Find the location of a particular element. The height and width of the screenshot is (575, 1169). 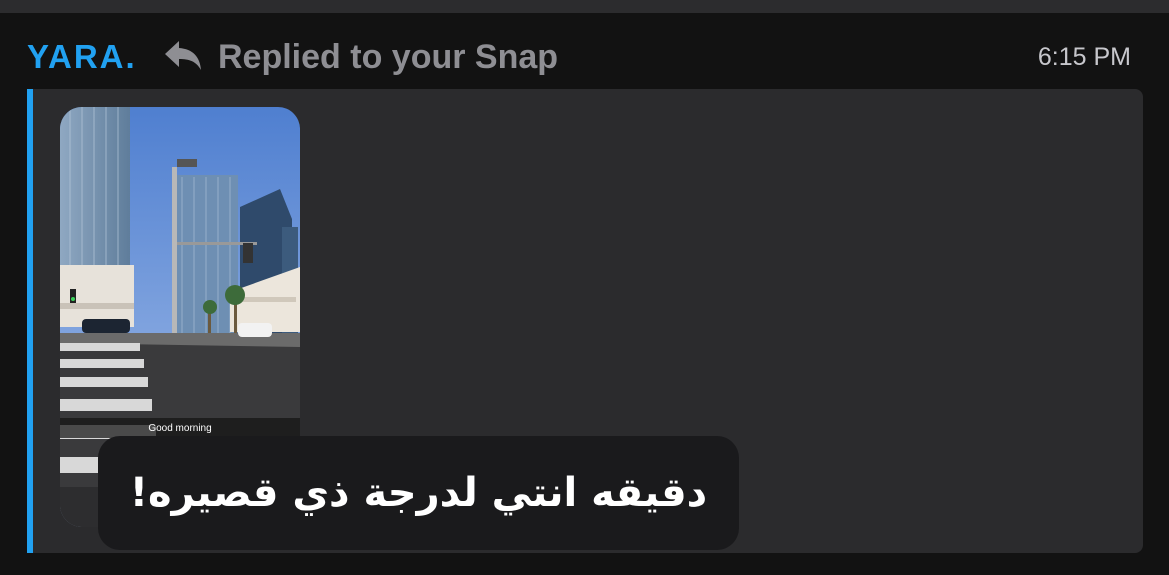

reply-message-text: دقيقه انتي لدرجة ذي قصيره! is located at coordinates (418, 493).